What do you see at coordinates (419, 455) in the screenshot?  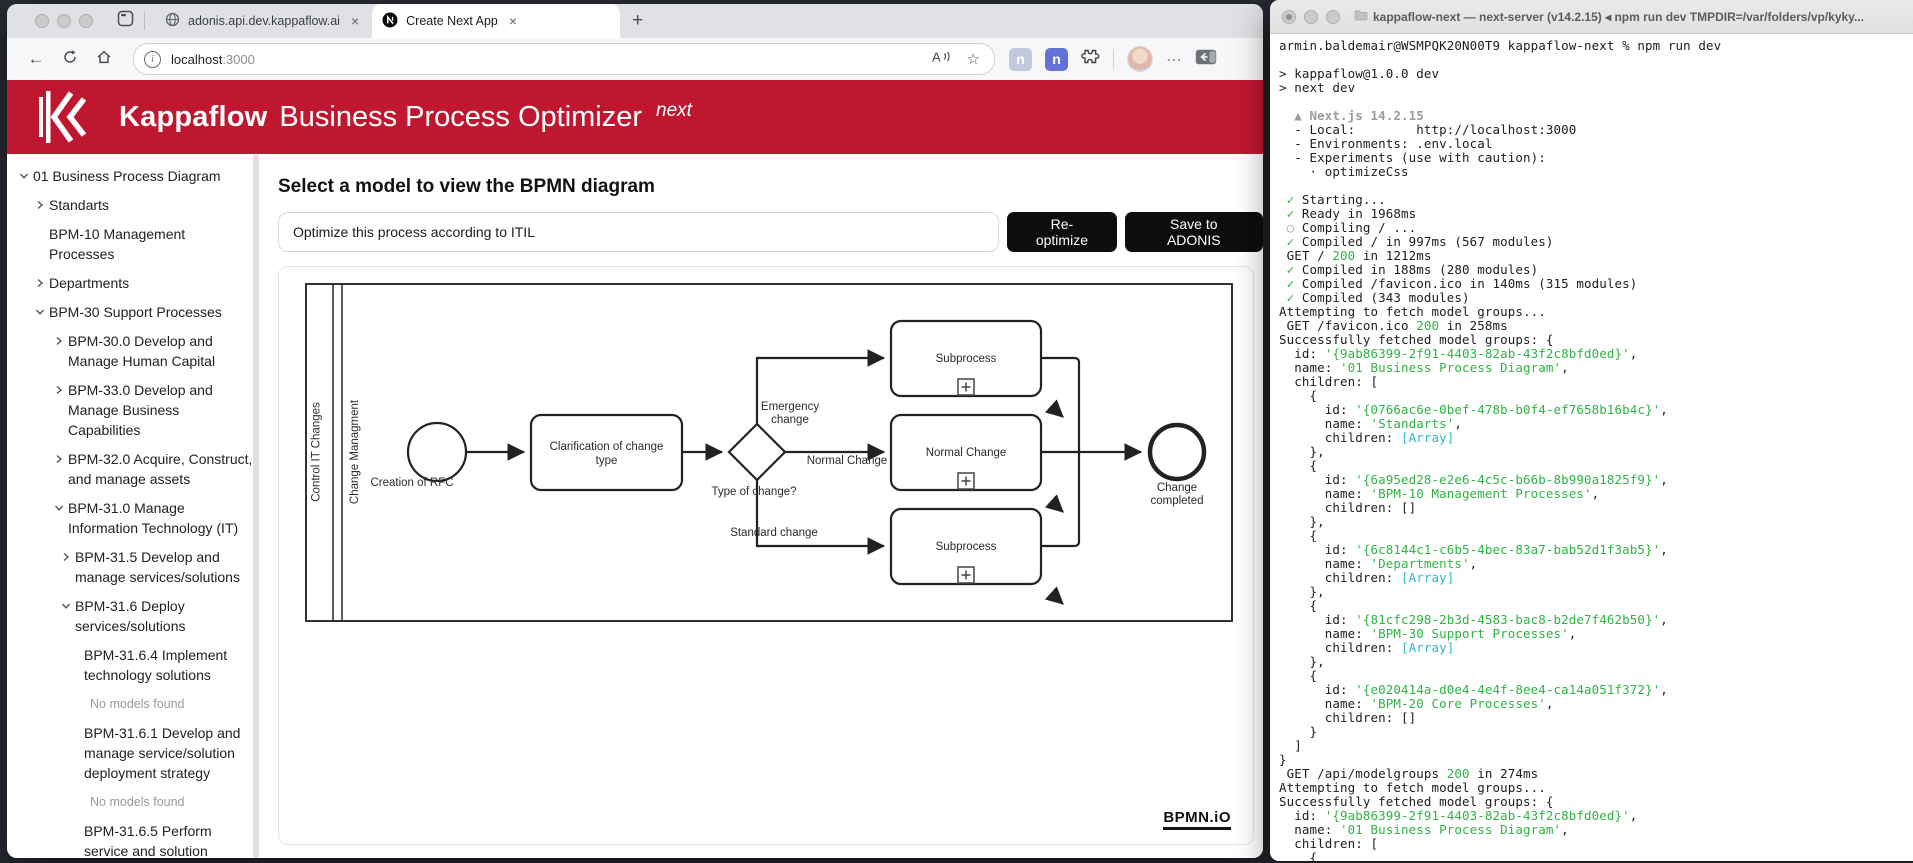 I see `start-event: Creation of RFC` at bounding box center [419, 455].